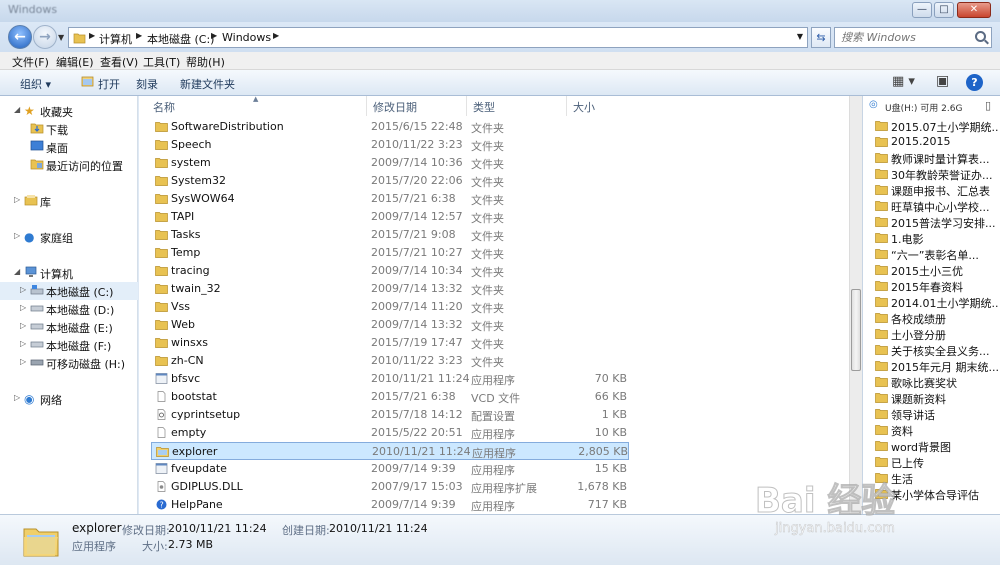  I want to click on address-dropdown-icon: ▼, so click(800, 36).